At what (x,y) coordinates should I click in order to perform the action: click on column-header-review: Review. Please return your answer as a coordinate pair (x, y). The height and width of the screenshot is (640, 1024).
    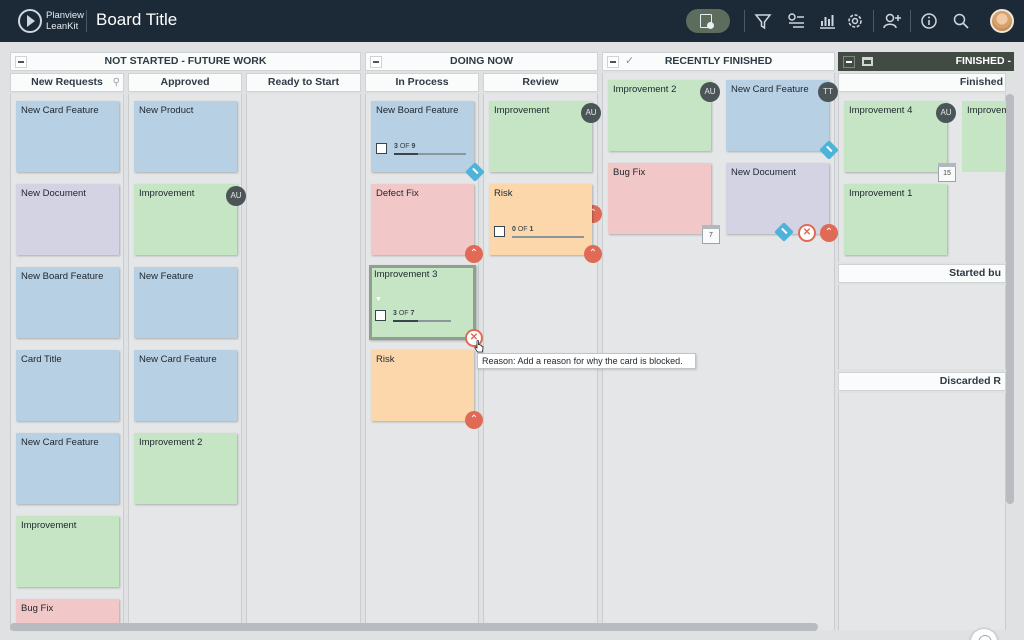
    Looking at the image, I should click on (540, 82).